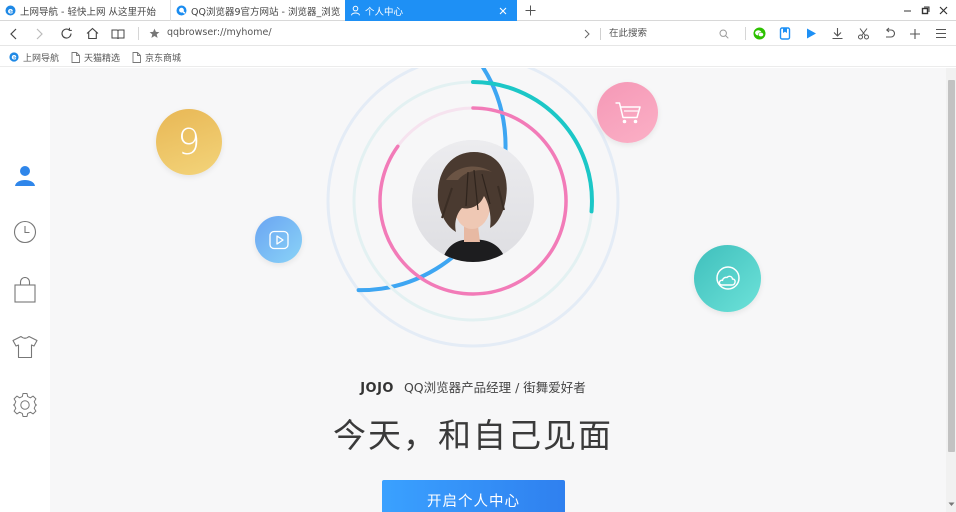  I want to click on profile-name: JOJO, so click(377, 388).